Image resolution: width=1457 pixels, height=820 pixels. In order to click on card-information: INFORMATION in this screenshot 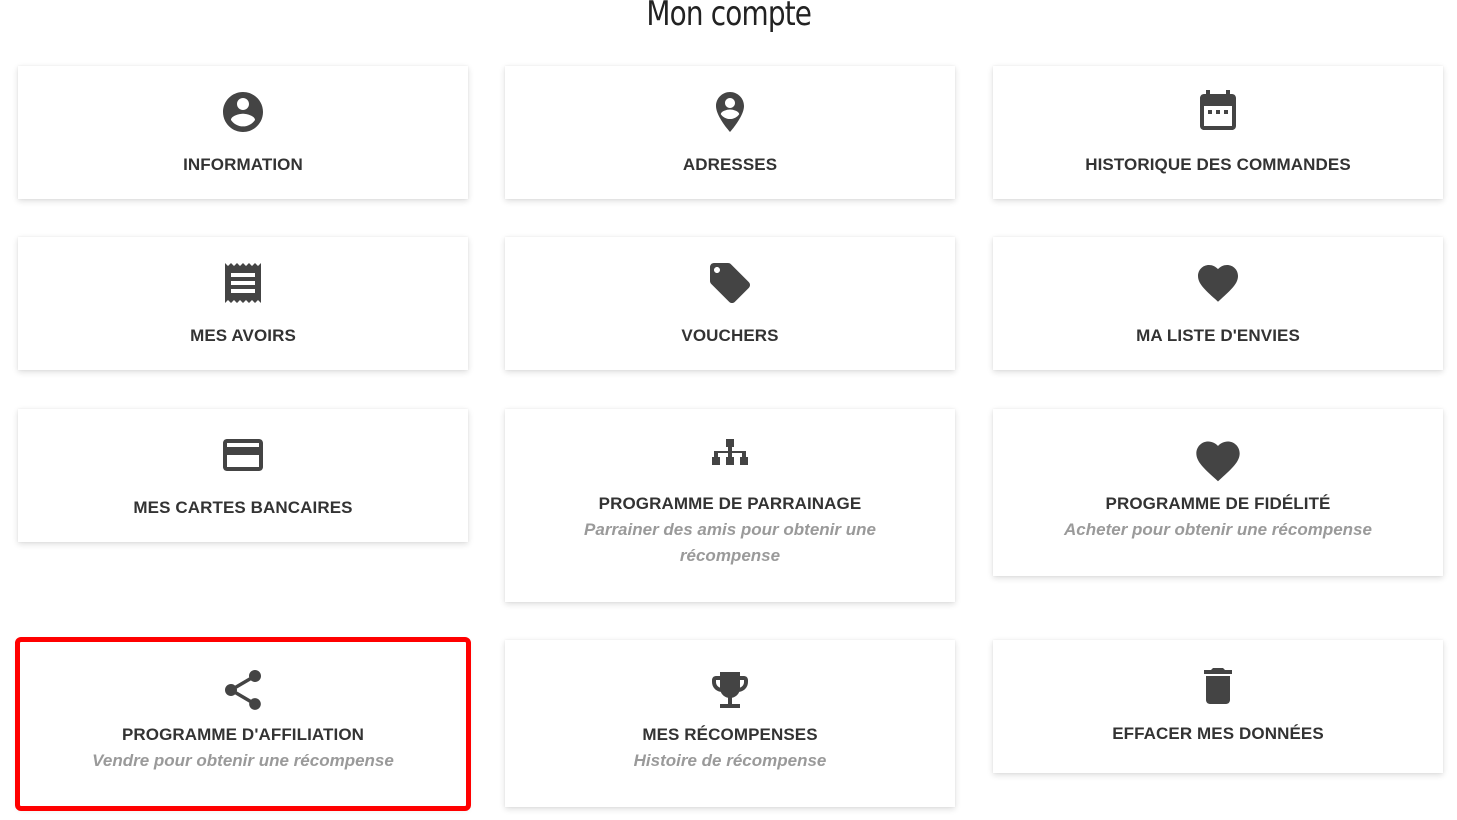, I will do `click(243, 132)`.